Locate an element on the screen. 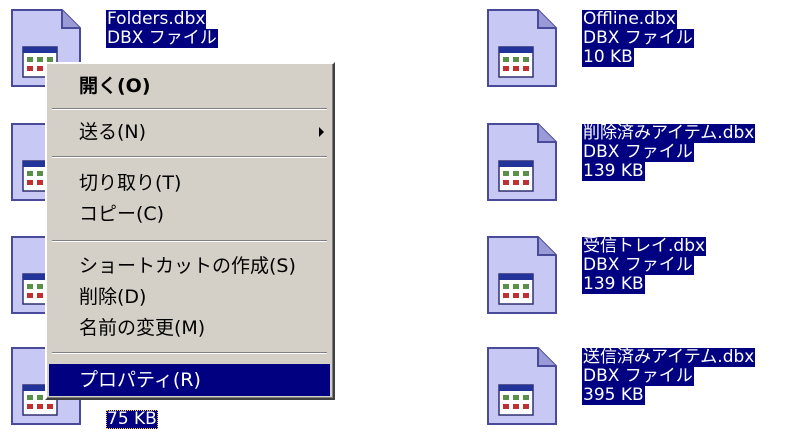  file-label: Offline.dbx DBX ファイル 10 KB is located at coordinates (638, 38).